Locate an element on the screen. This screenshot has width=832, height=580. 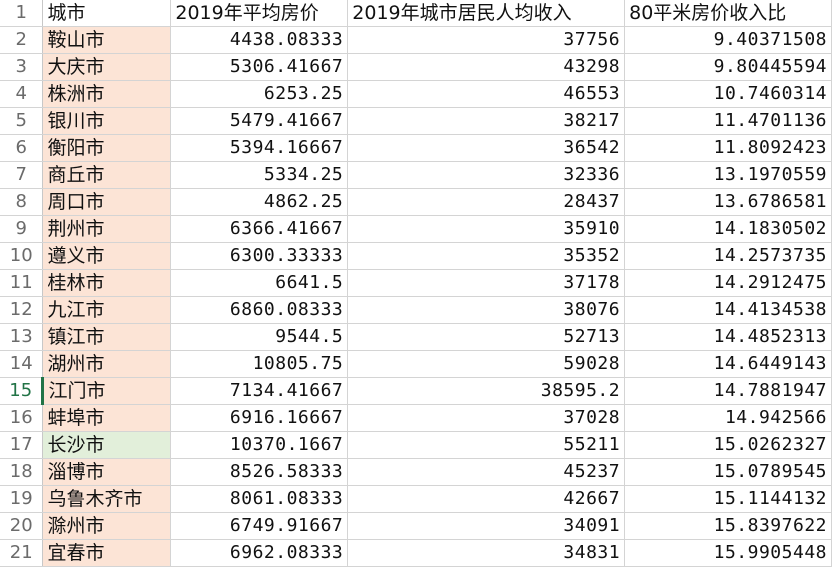
row-header: 8 is located at coordinates (22, 202).